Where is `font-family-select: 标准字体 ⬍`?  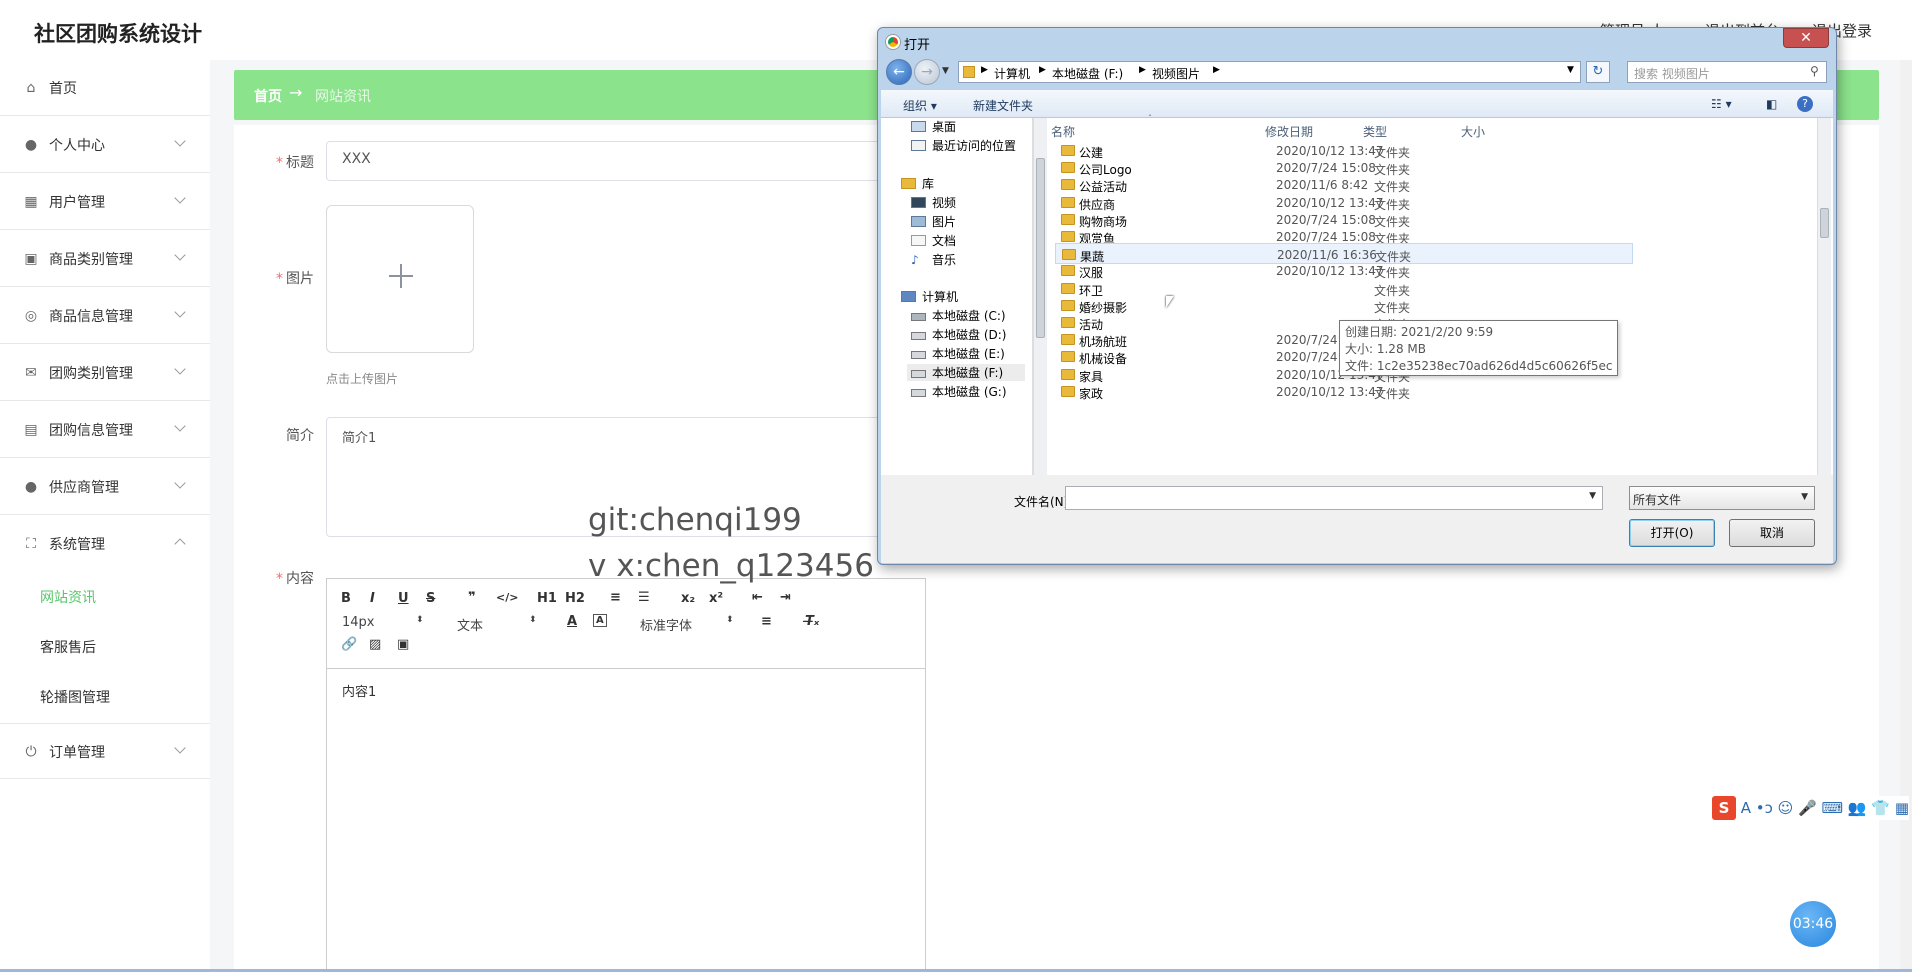
font-family-select: 标准字体 ⬍ is located at coordinates (687, 624).